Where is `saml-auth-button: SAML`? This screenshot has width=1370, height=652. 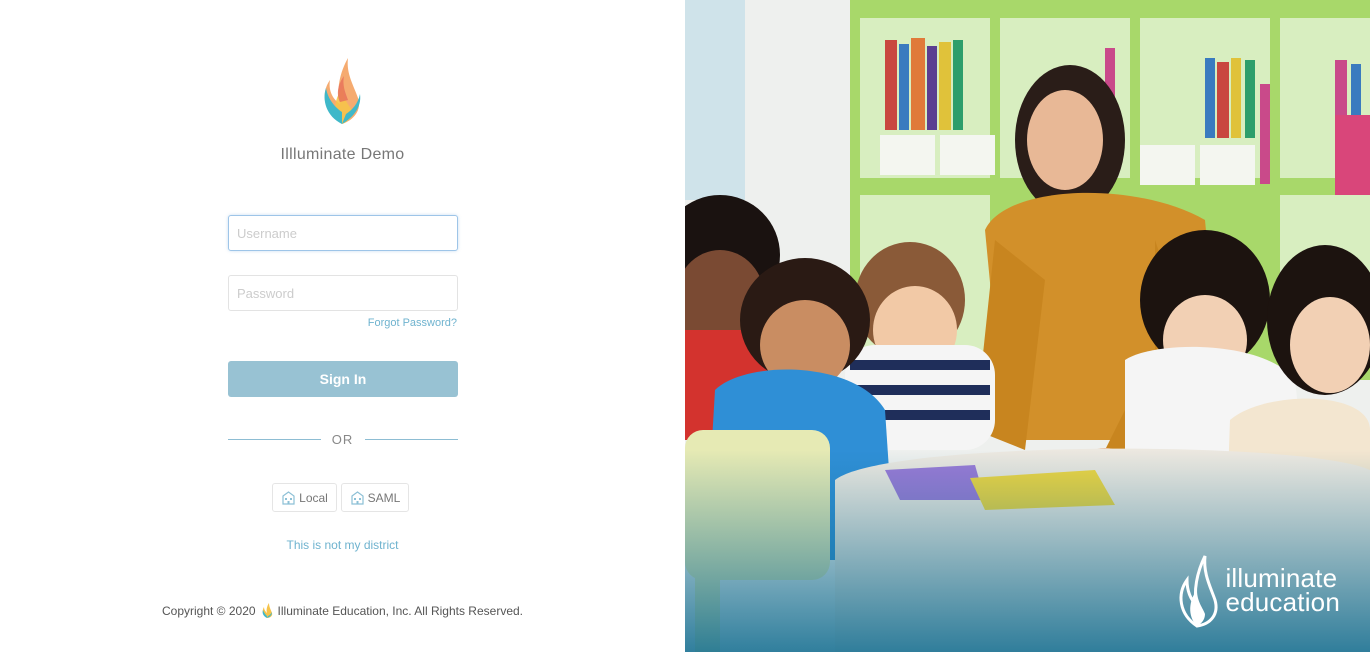 saml-auth-button: SAML is located at coordinates (375, 497).